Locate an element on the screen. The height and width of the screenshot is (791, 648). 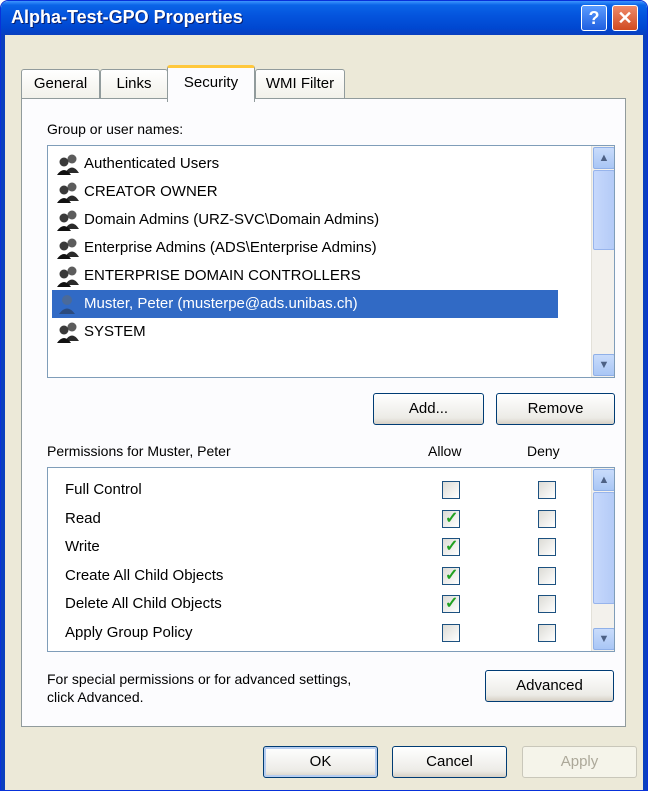
group-or-user-names-label: Group or user names: is located at coordinates (115, 129).